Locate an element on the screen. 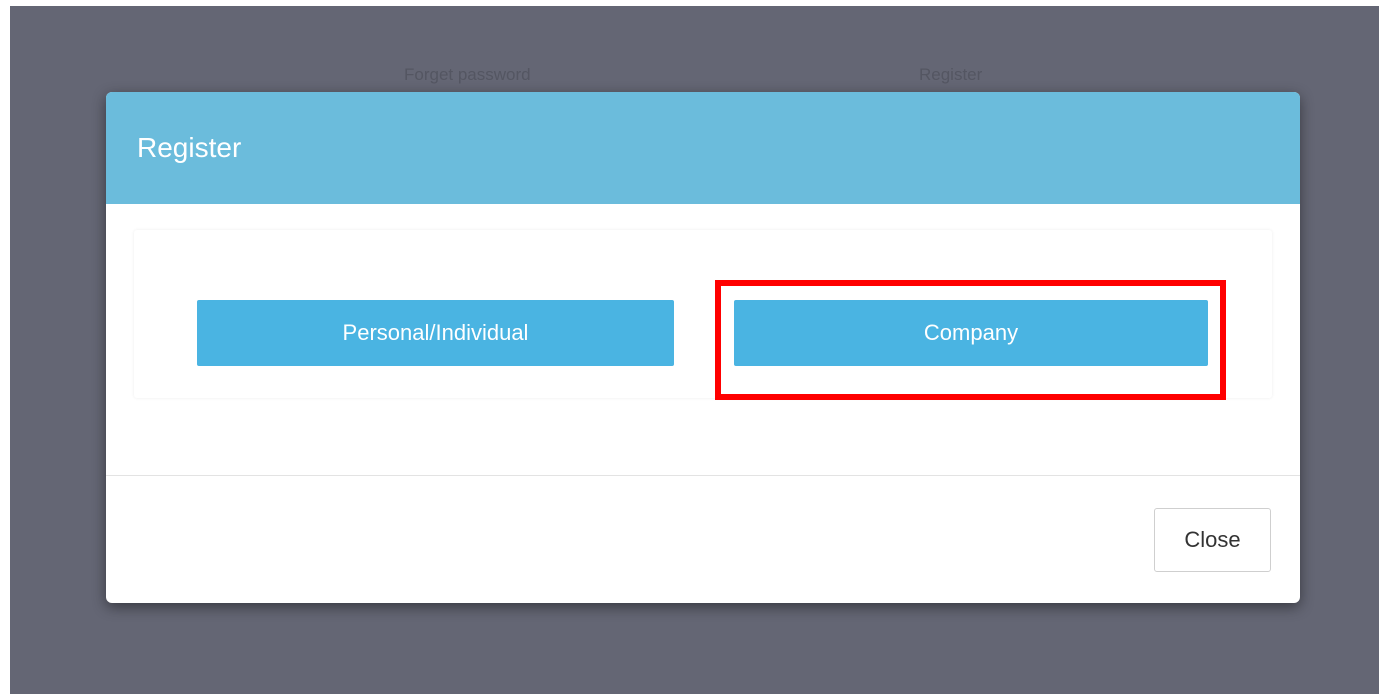  personal-individual-button: Personal/Individual is located at coordinates (435, 333).